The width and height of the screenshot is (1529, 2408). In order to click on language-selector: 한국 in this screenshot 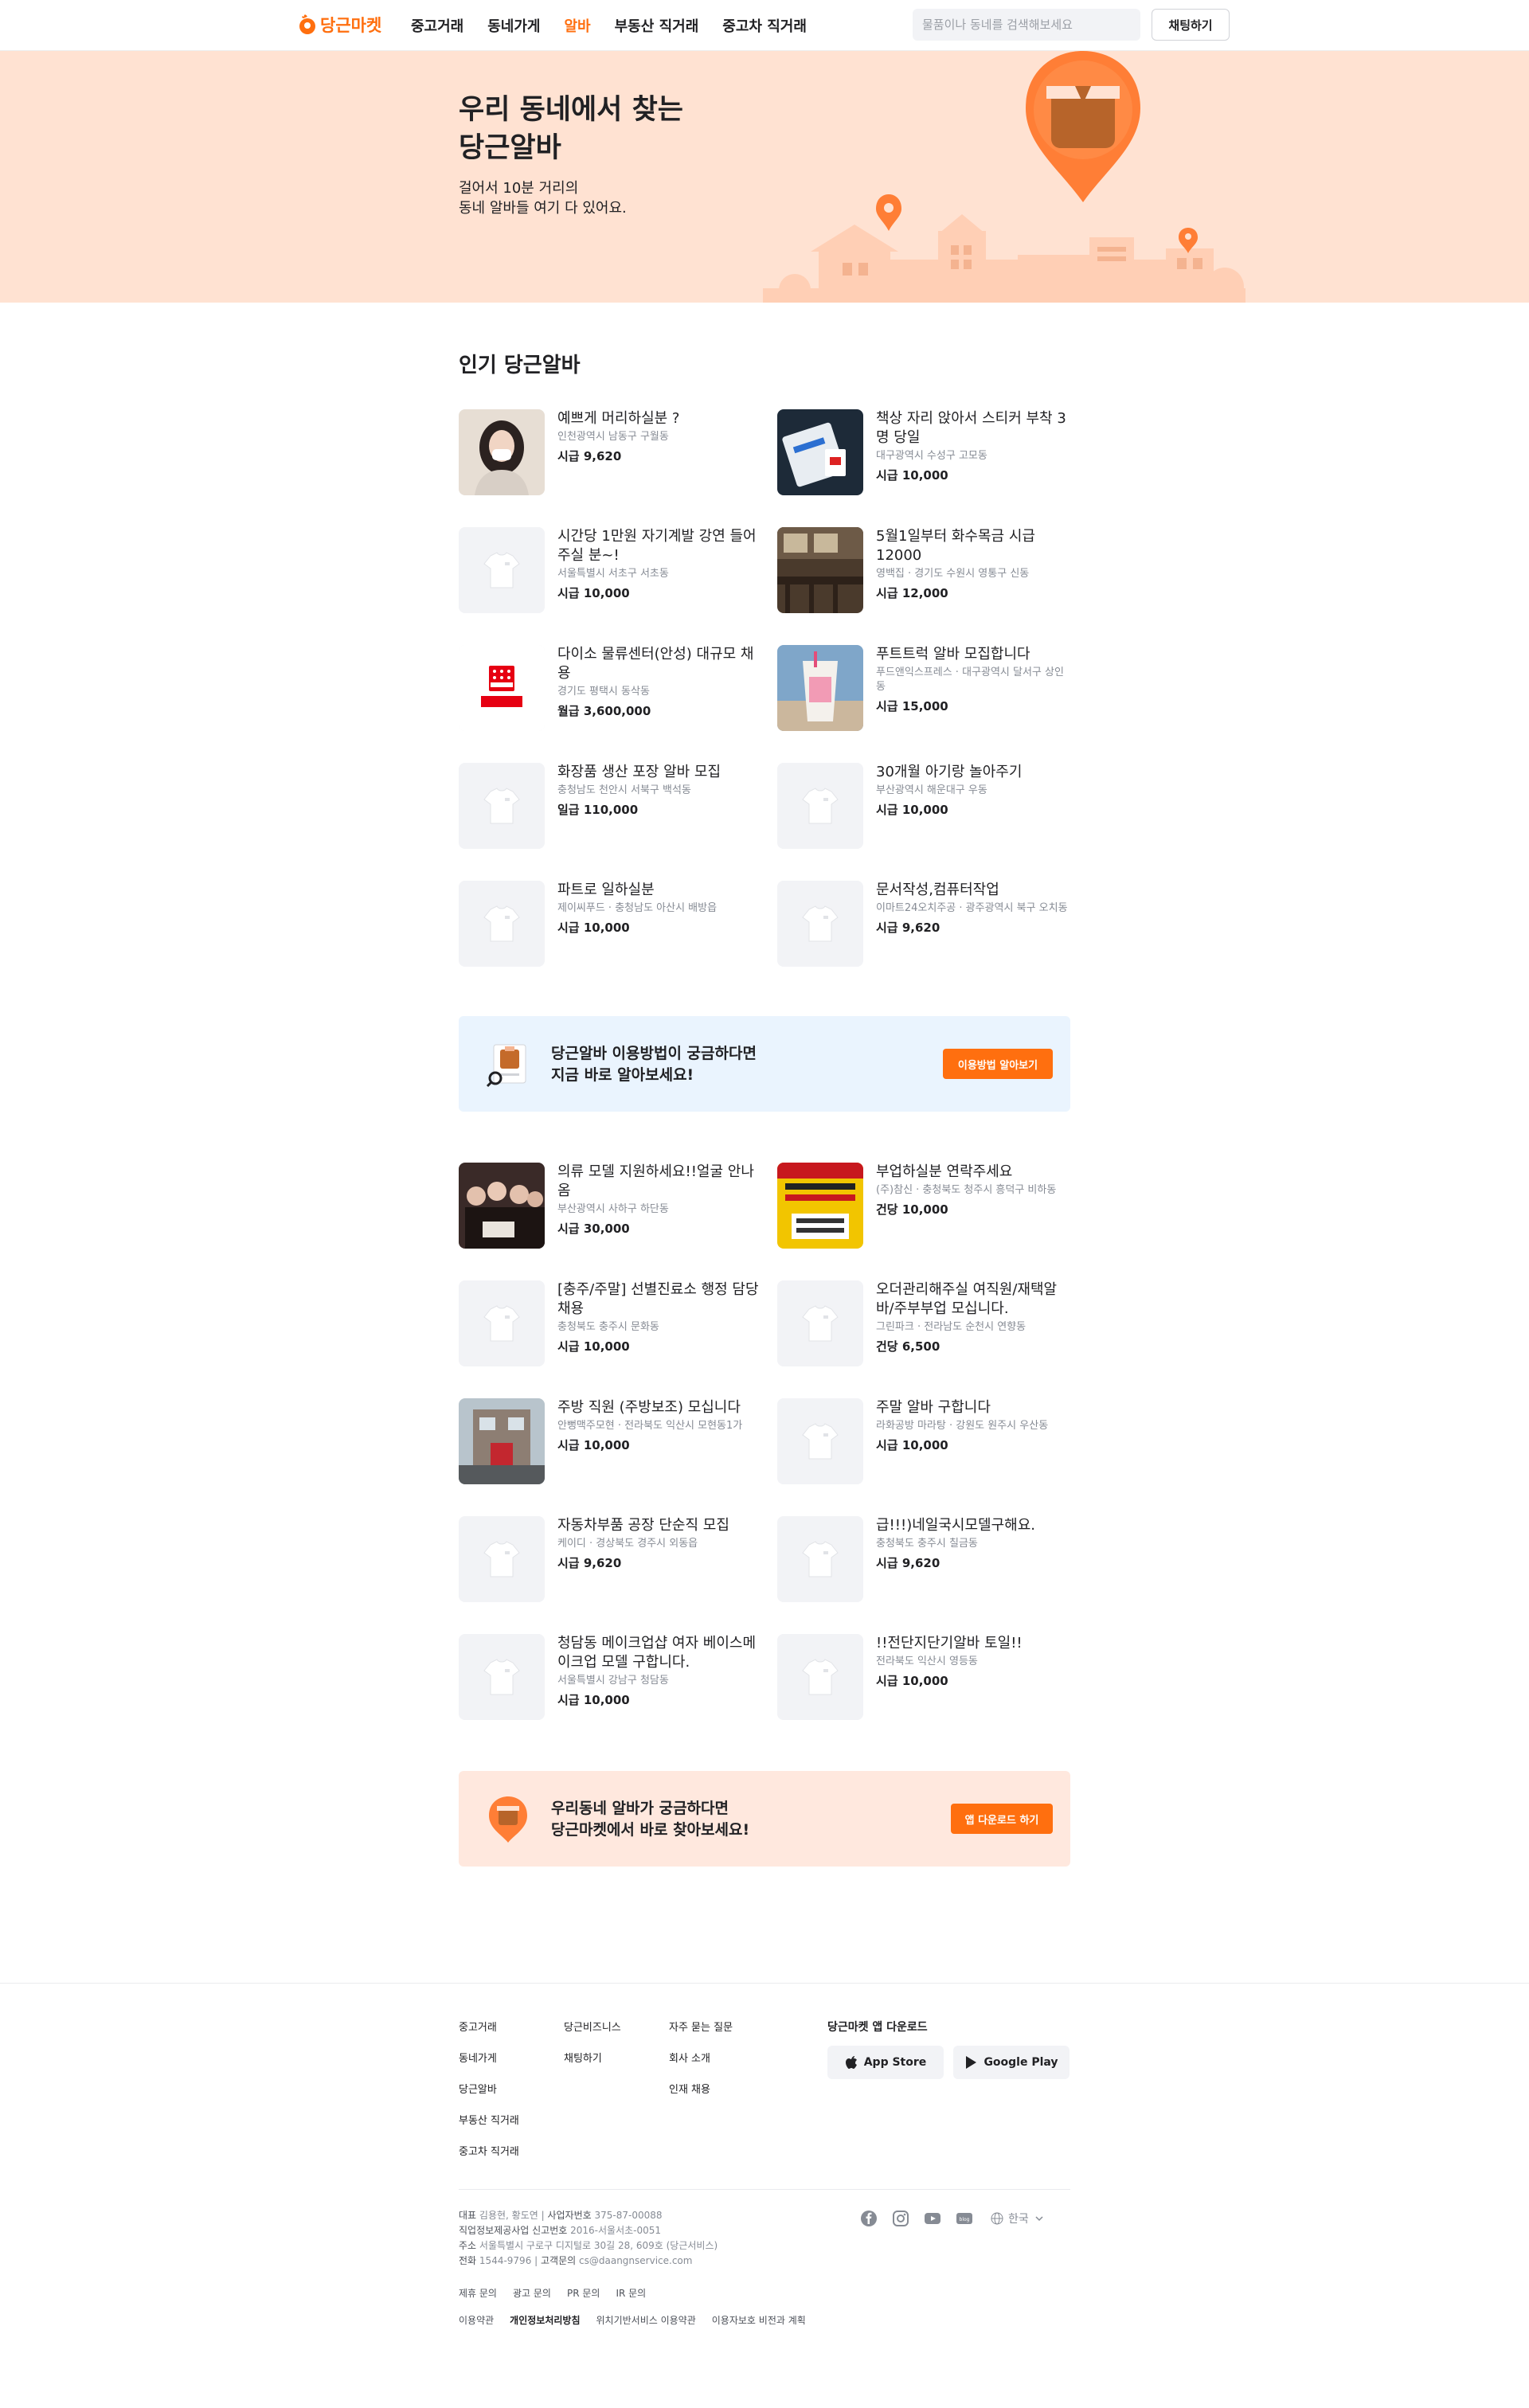, I will do `click(1018, 2218)`.